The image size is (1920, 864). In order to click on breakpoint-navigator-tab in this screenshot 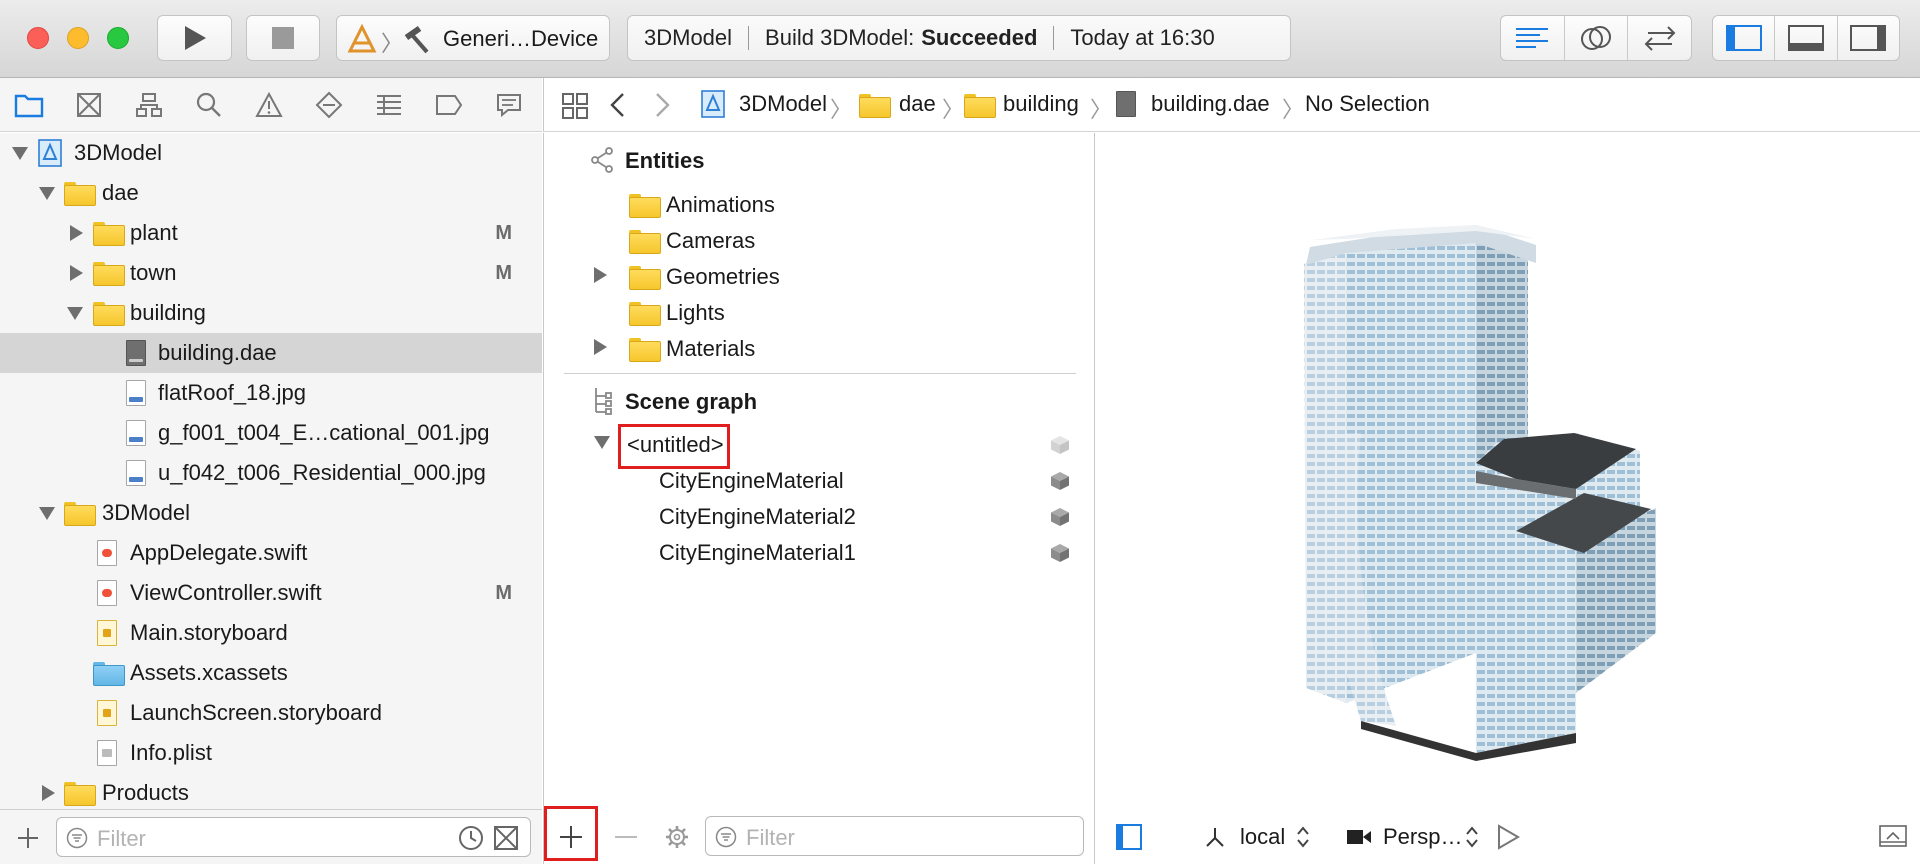, I will do `click(449, 105)`.